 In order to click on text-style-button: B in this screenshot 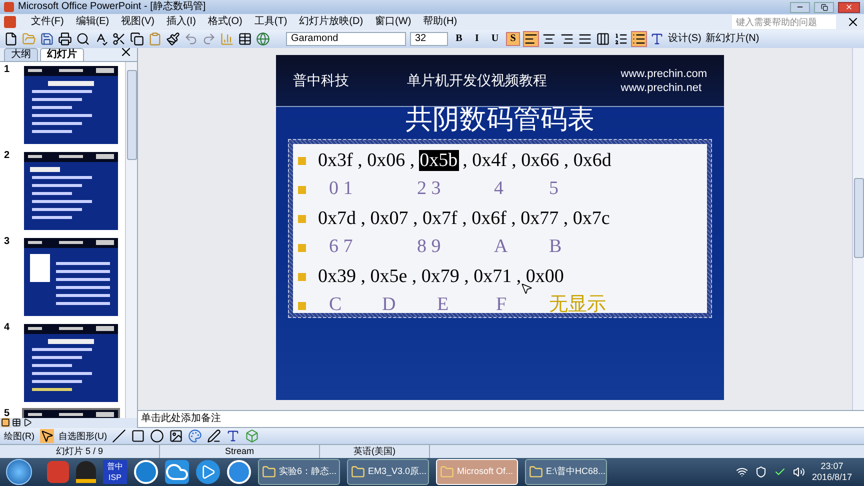, I will do `click(459, 39)`.